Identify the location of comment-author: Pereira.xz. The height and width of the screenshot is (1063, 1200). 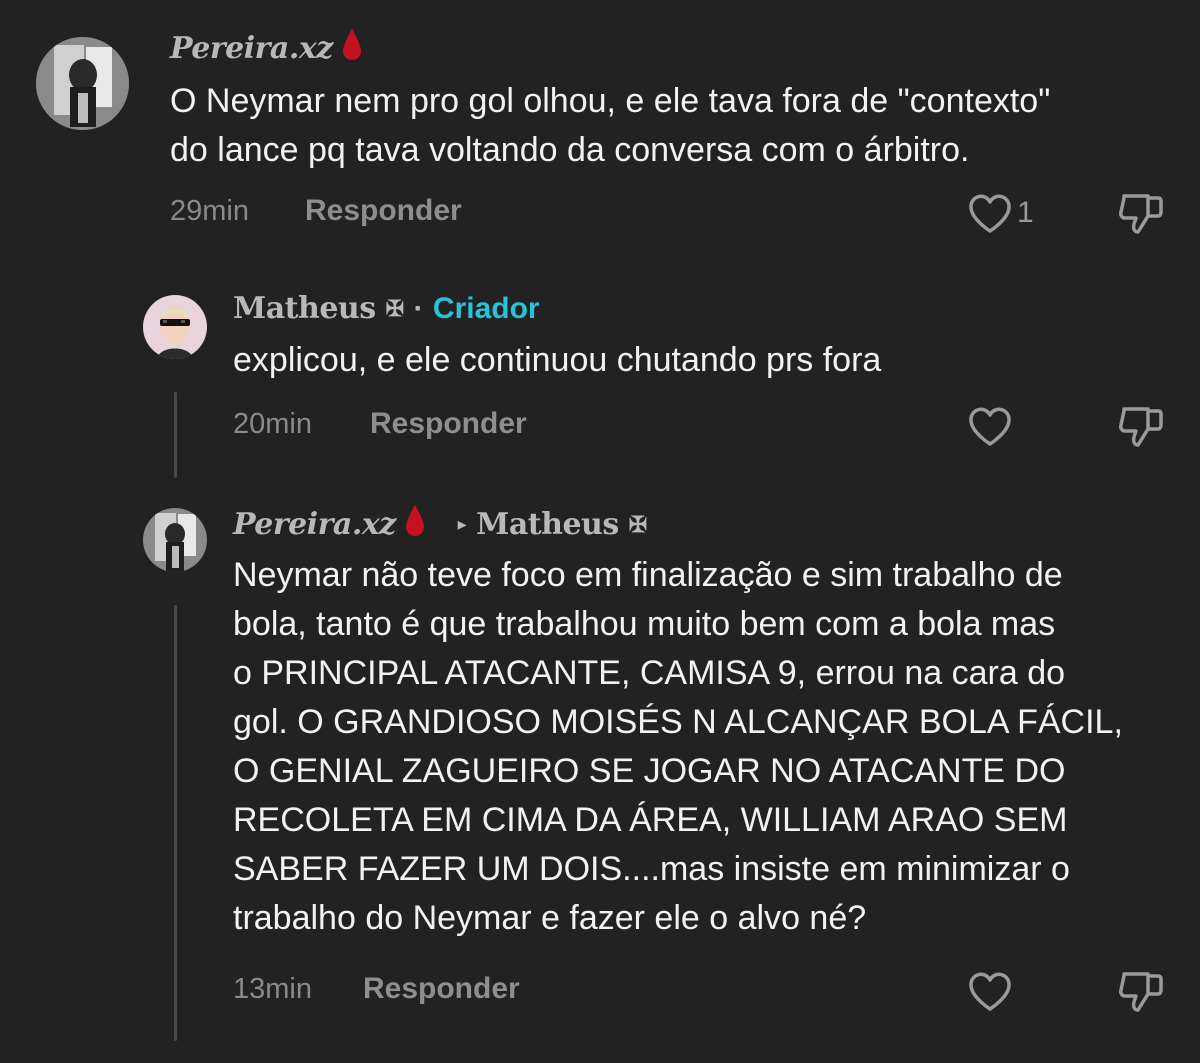
(266, 47).